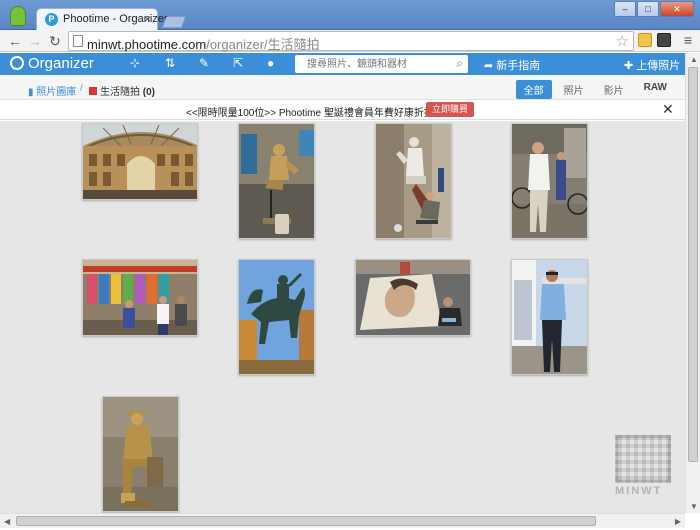 The height and width of the screenshot is (530, 700). What do you see at coordinates (51, 19) in the screenshot?
I see `tab-favicon-icon: P` at bounding box center [51, 19].